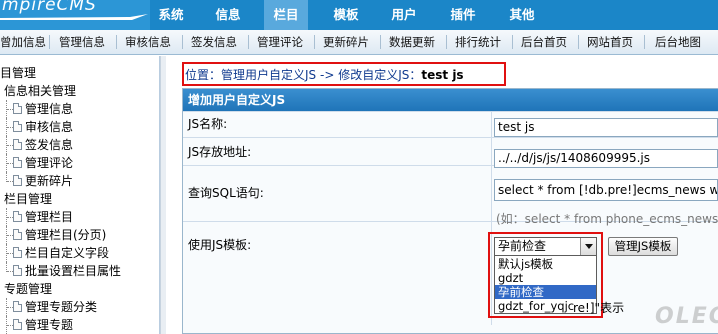 This screenshot has width=718, height=334. Describe the element at coordinates (610, 42) in the screenshot. I see `toolbar-site-home: 网站首页` at that location.